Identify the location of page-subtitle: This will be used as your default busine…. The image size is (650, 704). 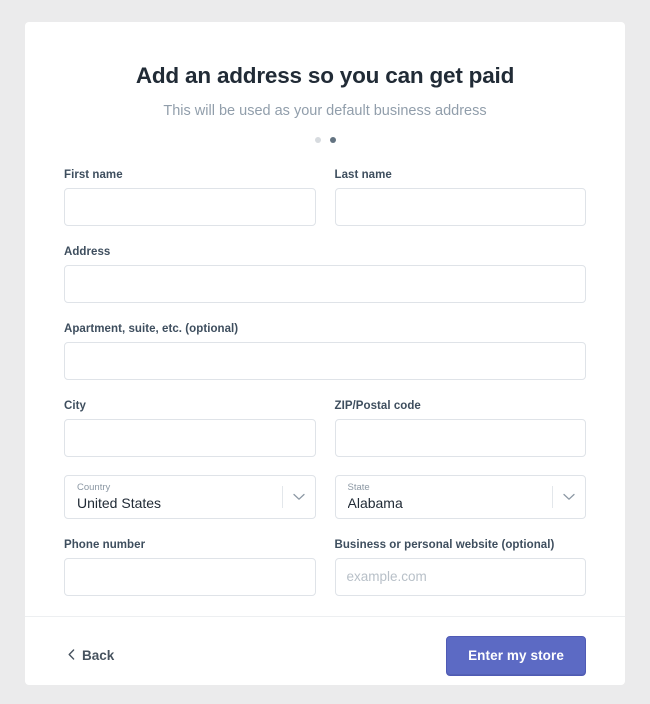
(325, 111).